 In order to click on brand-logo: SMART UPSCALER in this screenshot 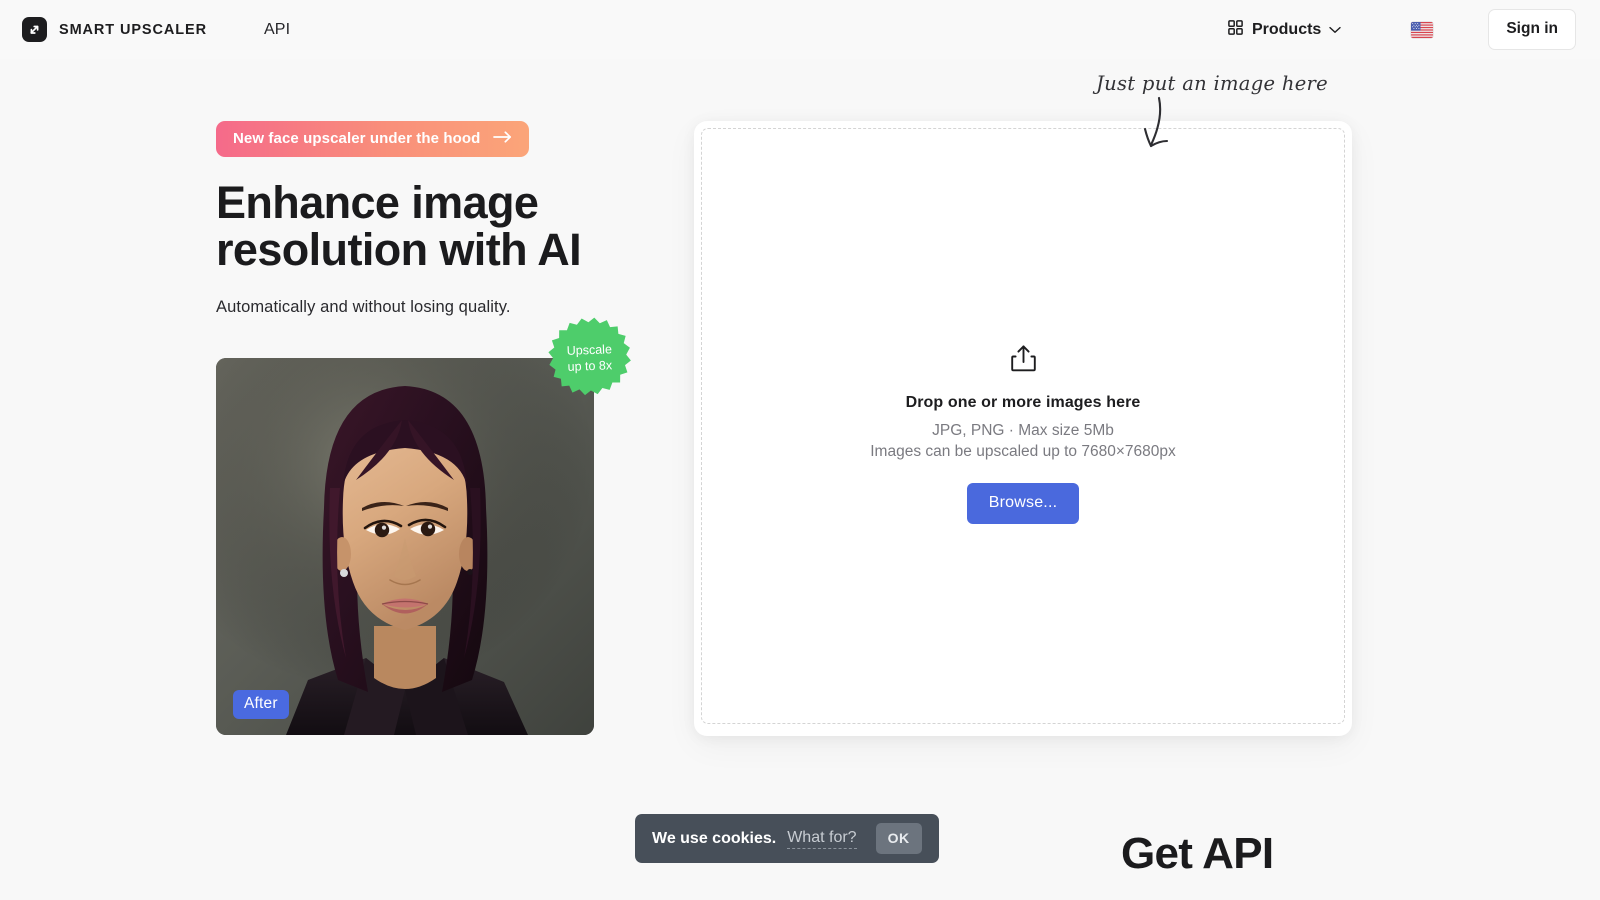, I will do `click(114, 29)`.